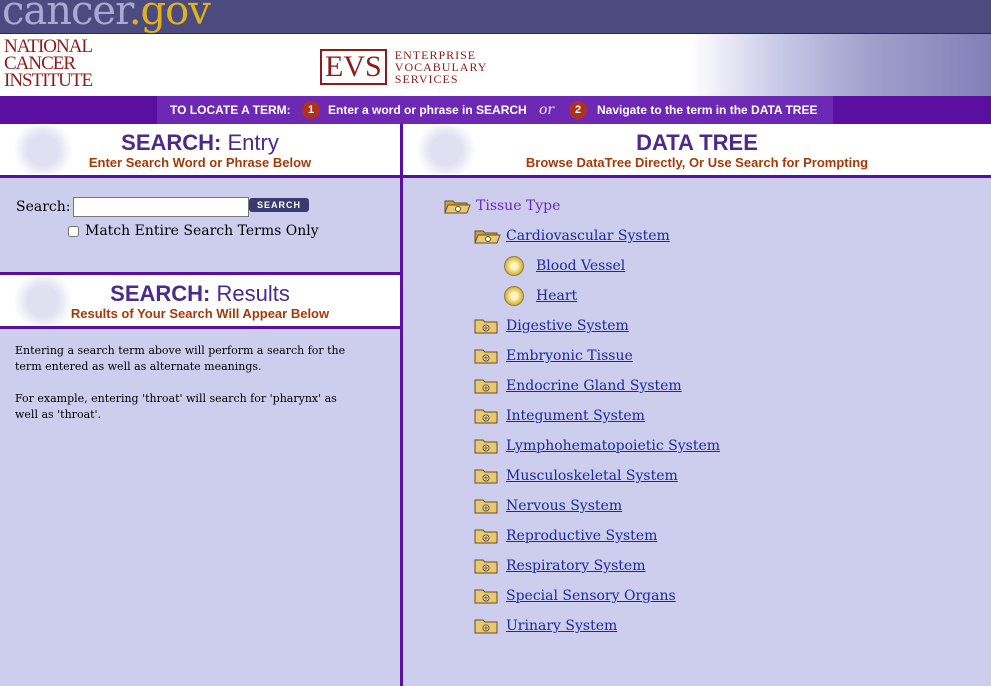 The width and height of the screenshot is (991, 686). I want to click on evs-logo-box: EVS, so click(353, 67).